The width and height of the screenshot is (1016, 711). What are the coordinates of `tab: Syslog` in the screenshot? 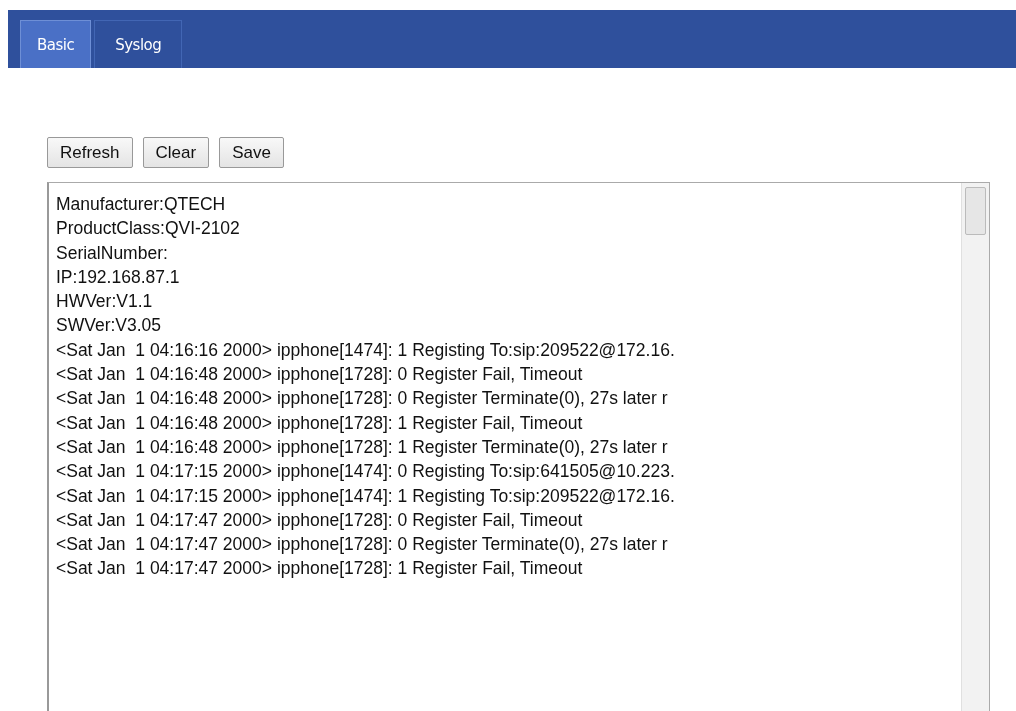 It's located at (138, 44).